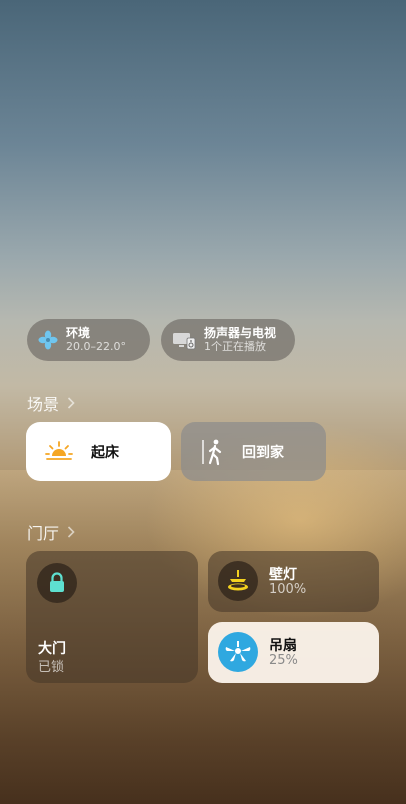 Image resolution: width=406 pixels, height=804 pixels. I want to click on room-section-header: 门厅, so click(51, 532).